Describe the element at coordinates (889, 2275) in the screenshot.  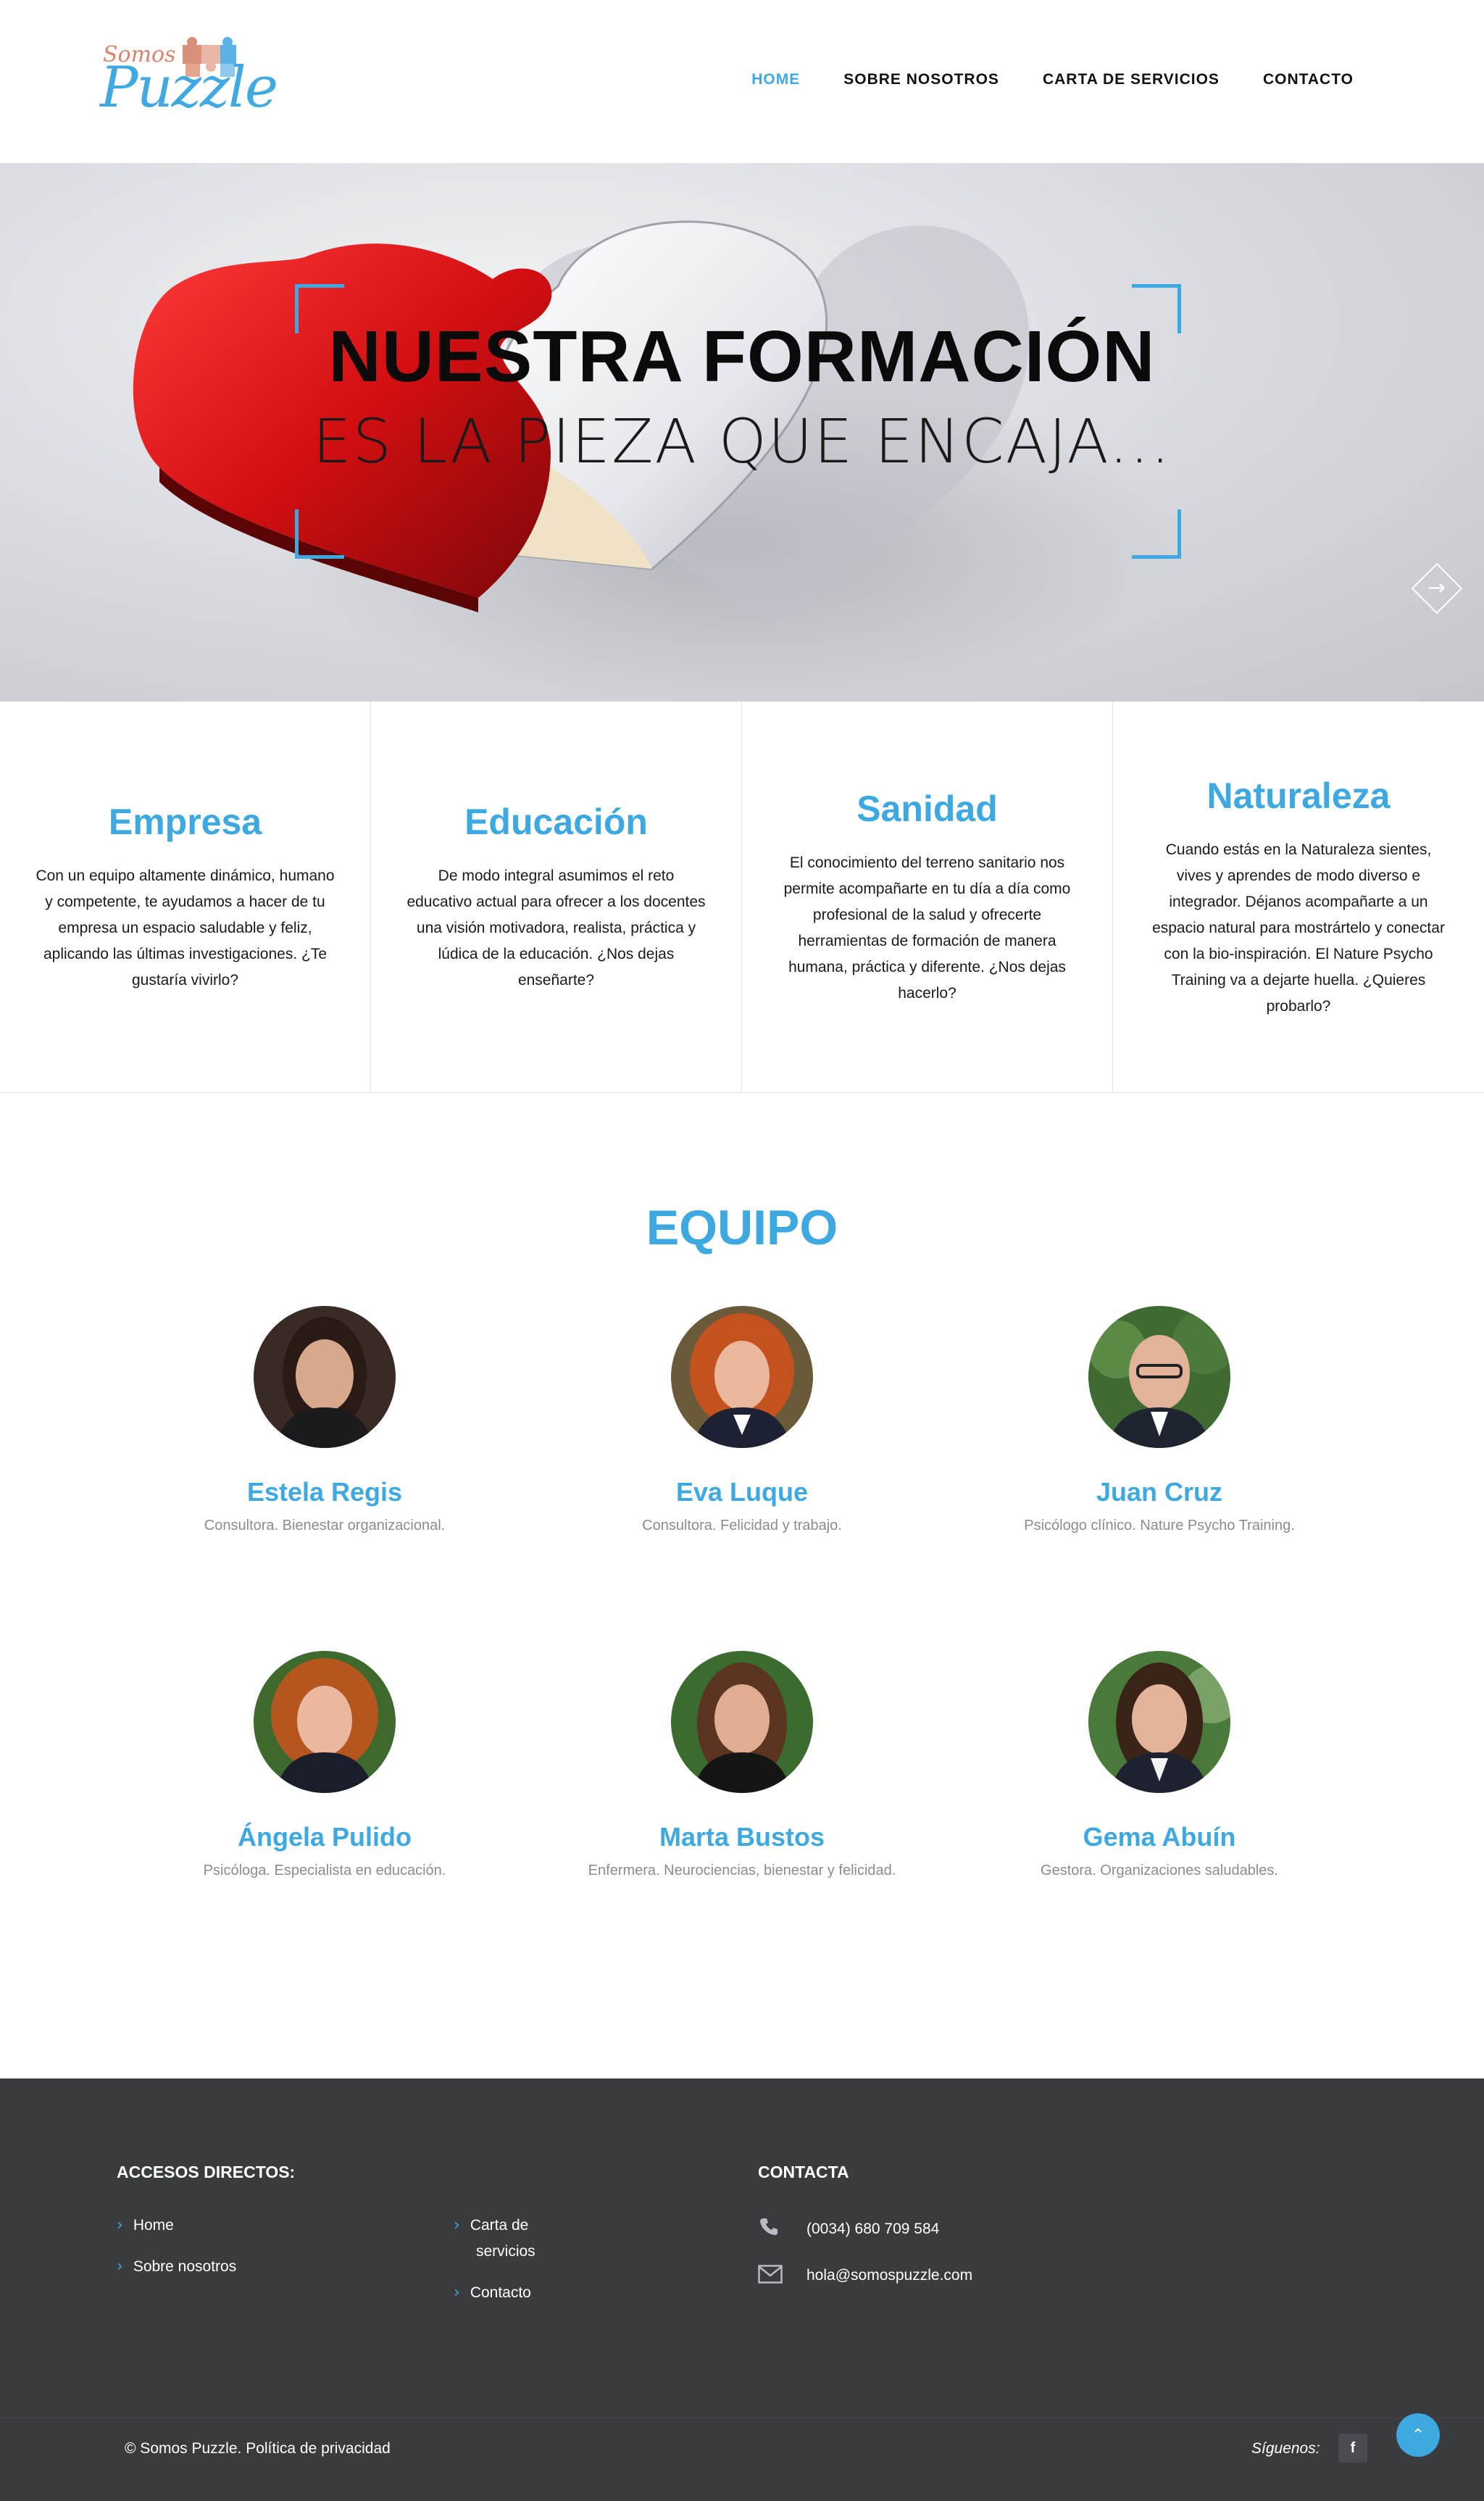
I see `contact-email: hola@somospuzzle.com` at that location.